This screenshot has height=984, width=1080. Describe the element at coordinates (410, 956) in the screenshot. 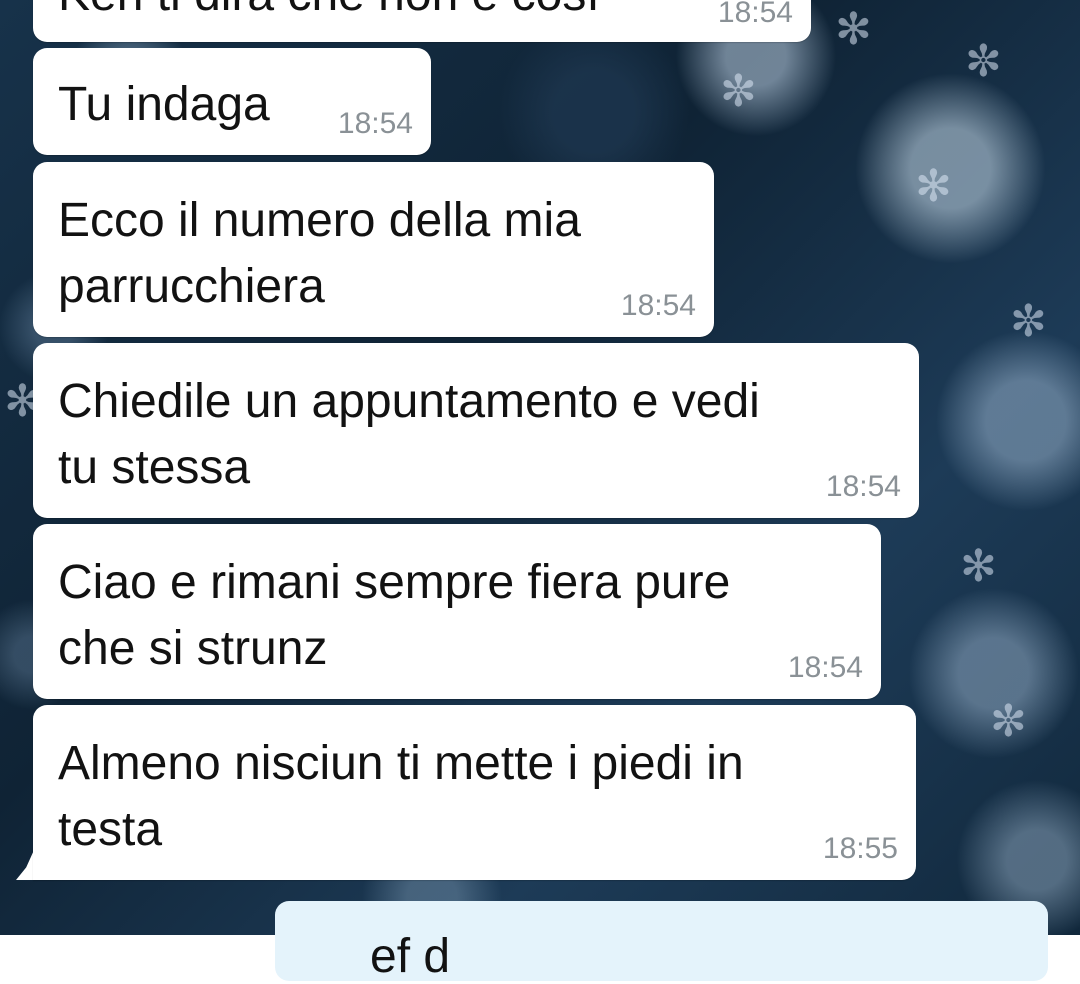

I see `outgoing-message-text: ef d` at that location.